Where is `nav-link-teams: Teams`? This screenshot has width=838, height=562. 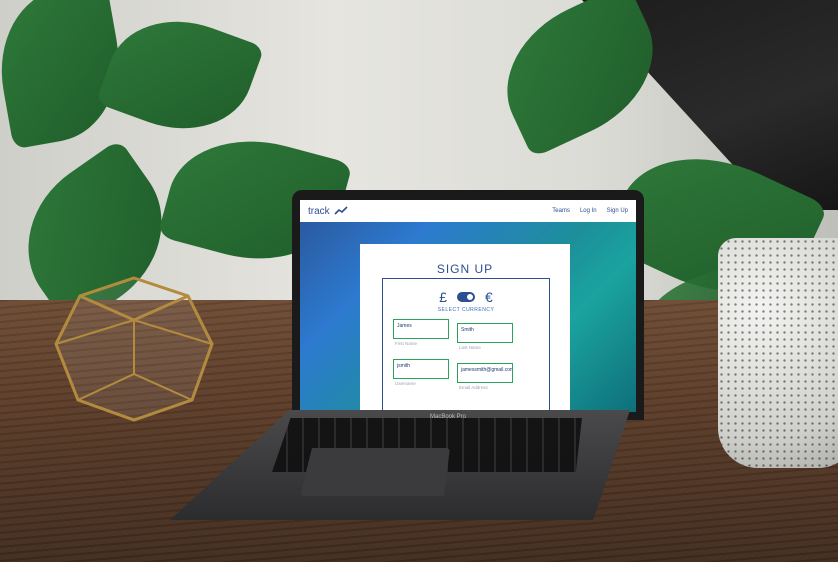 nav-link-teams: Teams is located at coordinates (561, 211).